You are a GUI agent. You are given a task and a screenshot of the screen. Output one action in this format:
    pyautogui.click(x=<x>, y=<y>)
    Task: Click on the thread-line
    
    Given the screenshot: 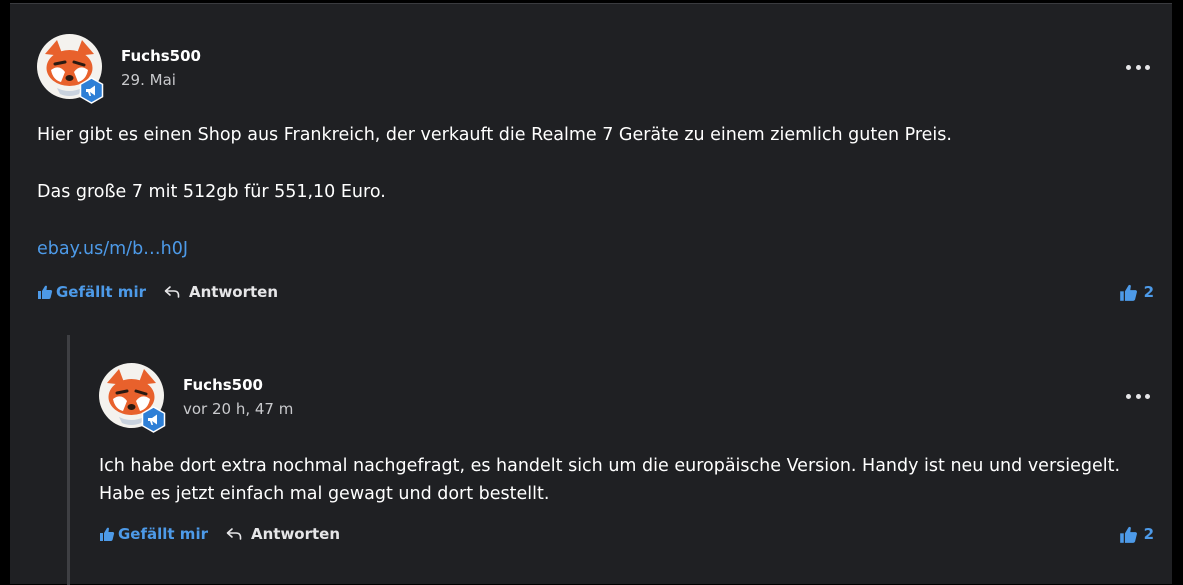 What is the action you would take?
    pyautogui.click(x=68, y=460)
    